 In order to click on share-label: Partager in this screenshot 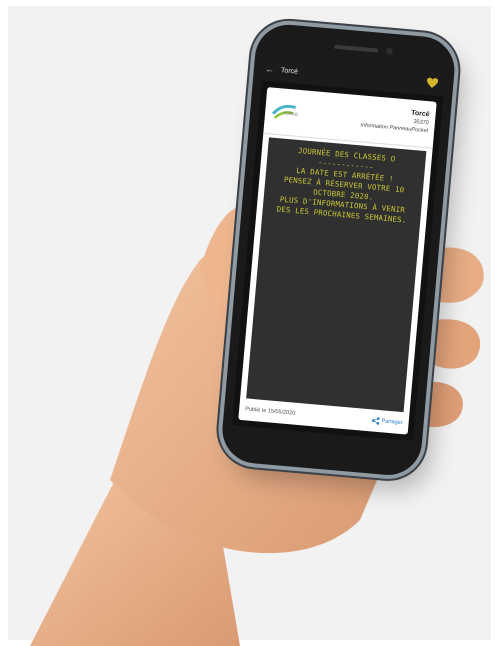, I will do `click(392, 422)`.